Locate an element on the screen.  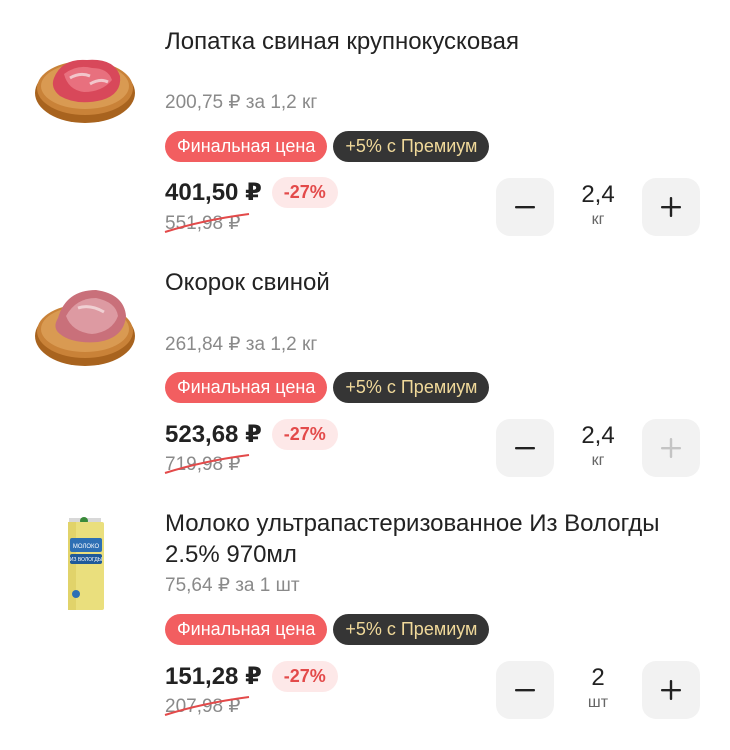
unit-price: 75,64 ₽ за 1 шт is located at coordinates (232, 585).